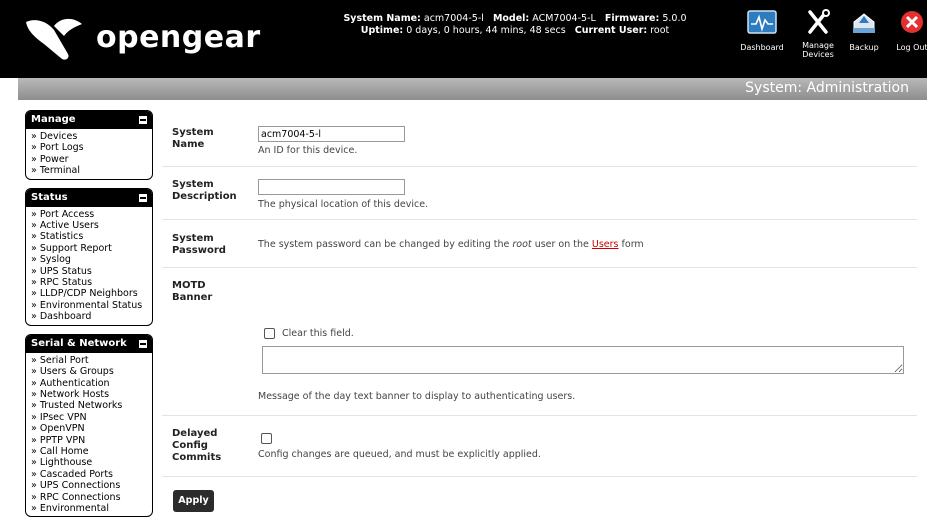 Image resolution: width=927 pixels, height=531 pixels. Describe the element at coordinates (197, 457) in the screenshot. I see `label-line: Commits` at that location.